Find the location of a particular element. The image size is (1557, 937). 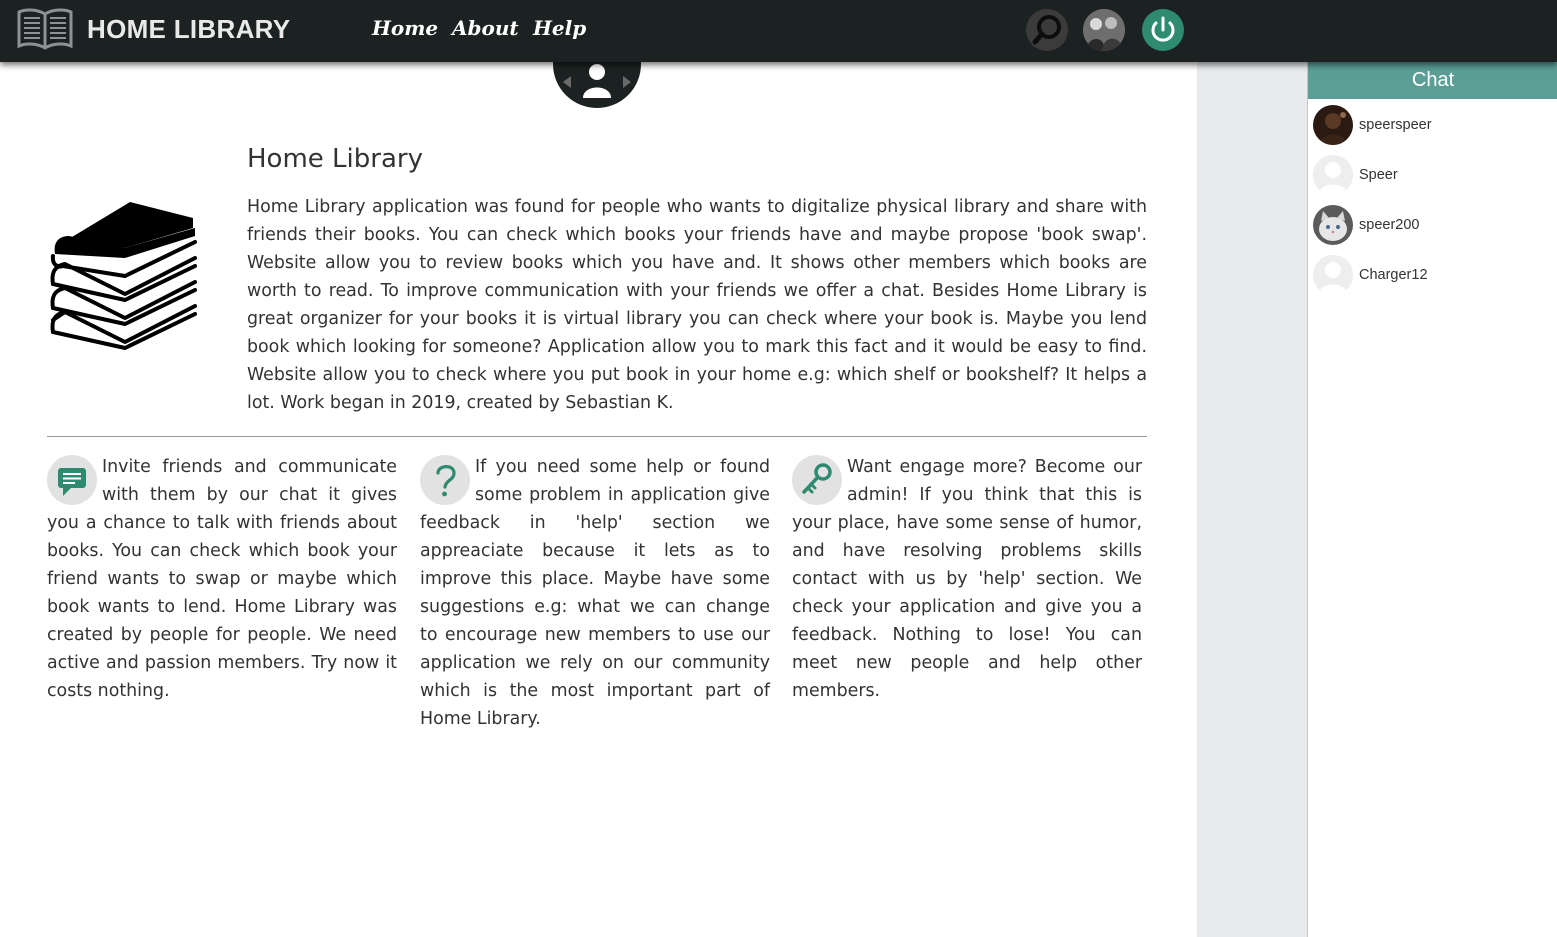

chat-user-item: speerspeer is located at coordinates (1372, 125).